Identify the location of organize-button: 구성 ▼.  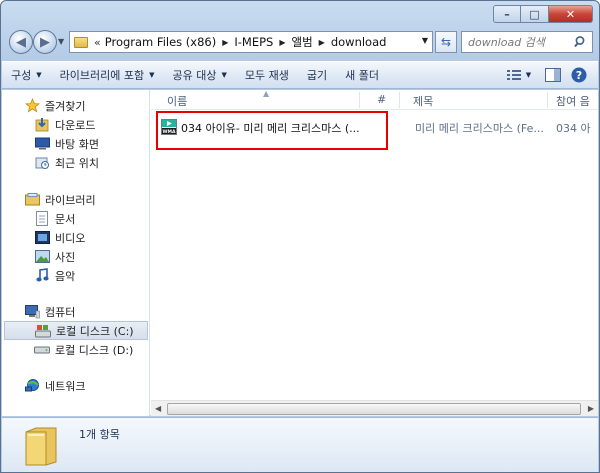
(26, 75).